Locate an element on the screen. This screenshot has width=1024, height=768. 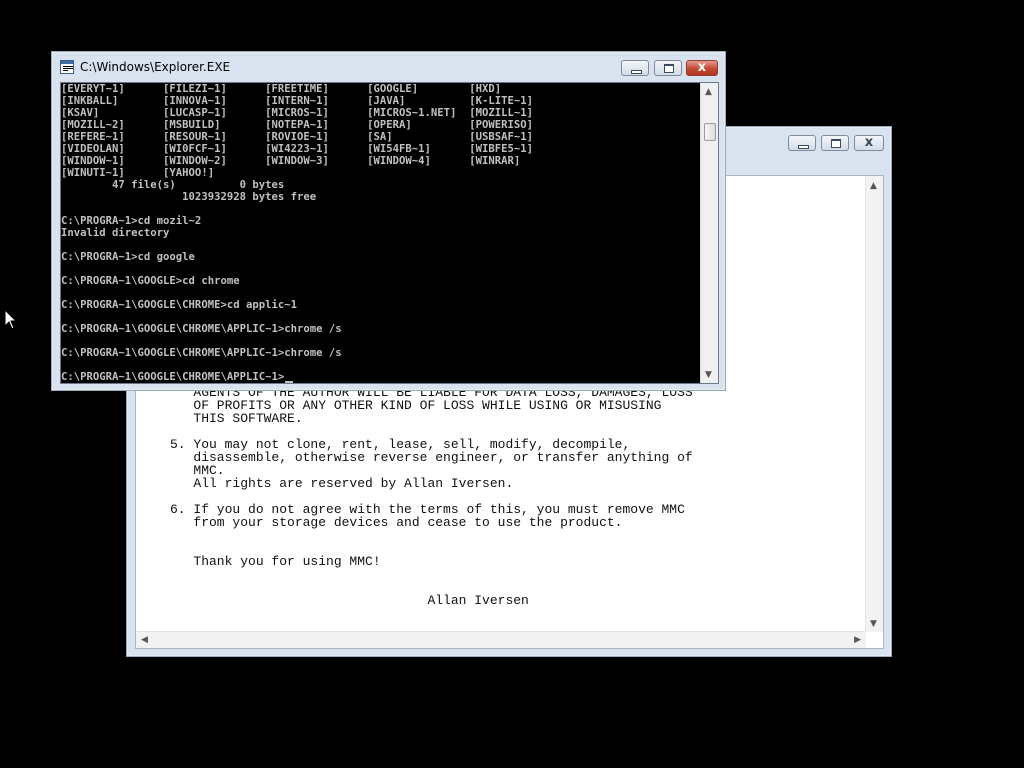
readme-line: Allan Iversen is located at coordinates (349, 600).